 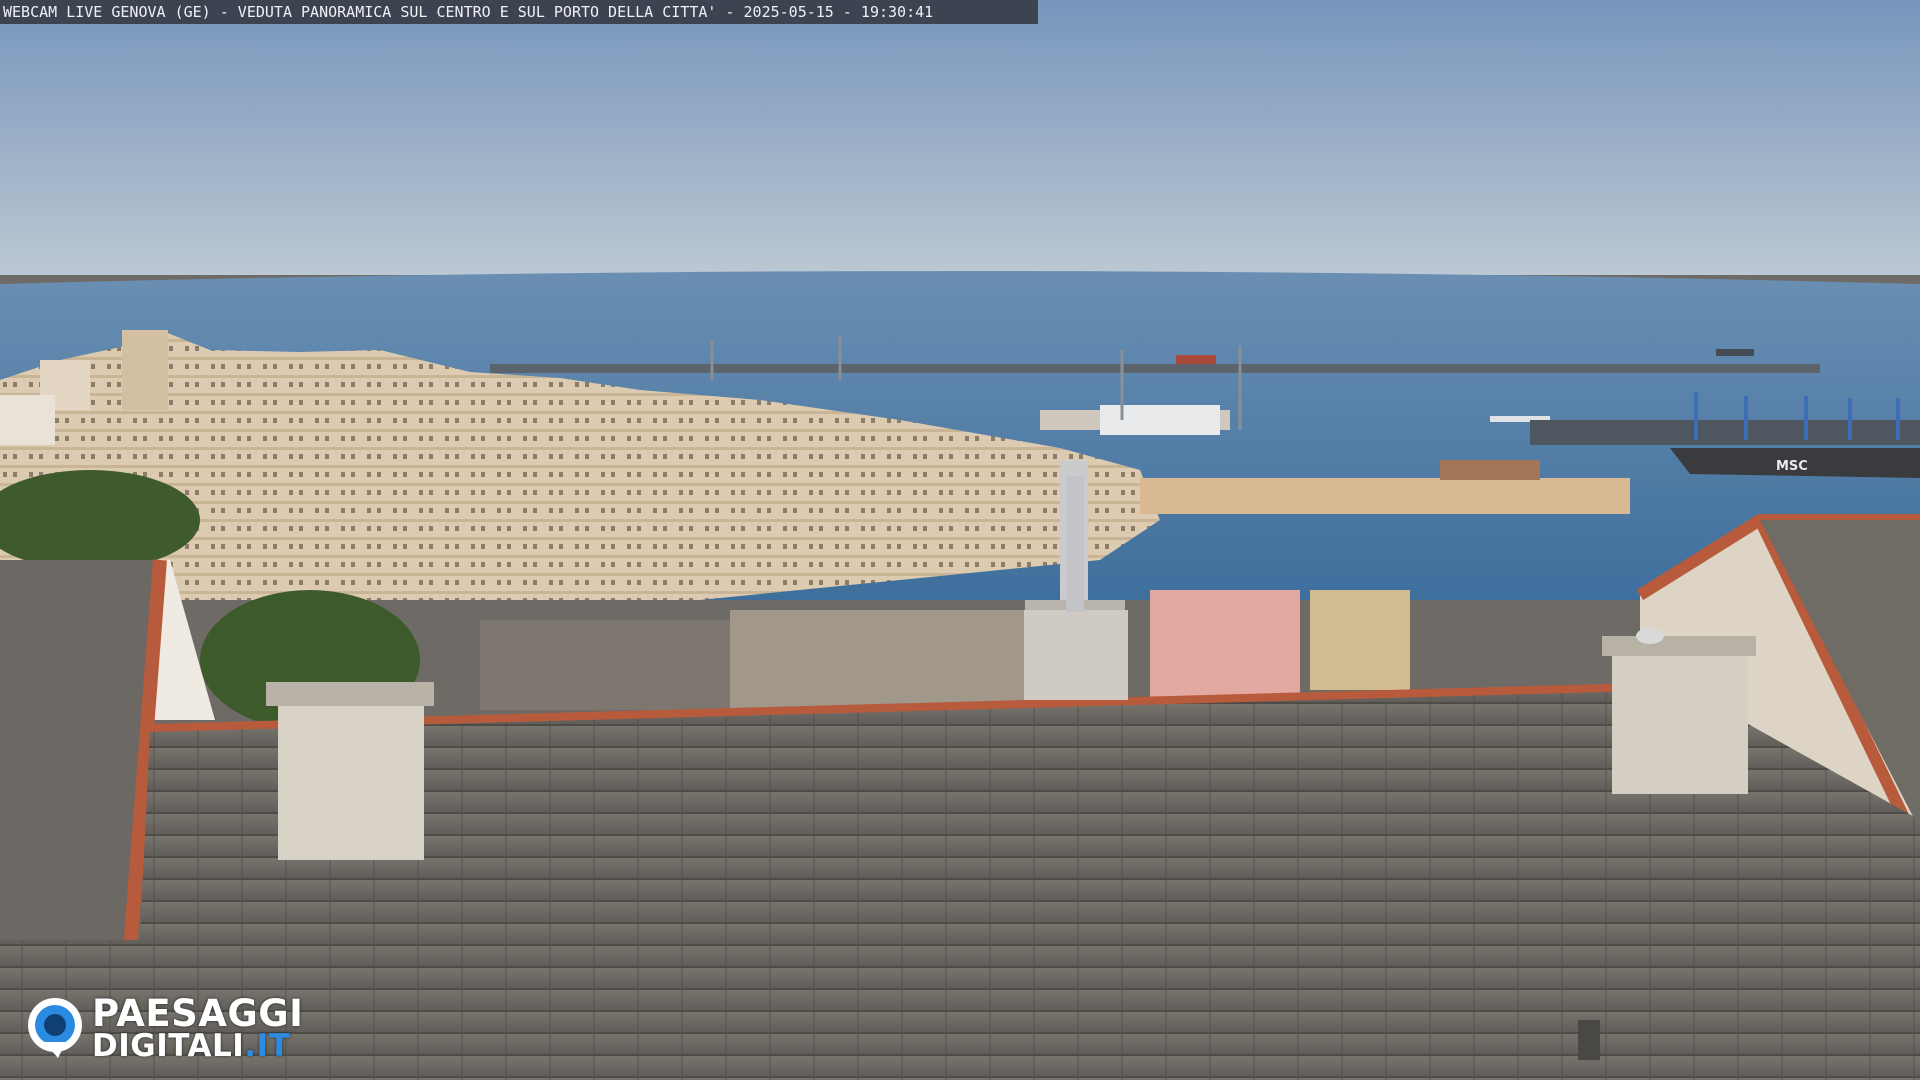 I want to click on logo-text-digitali: DIGITALI.IT, so click(x=191, y=1046).